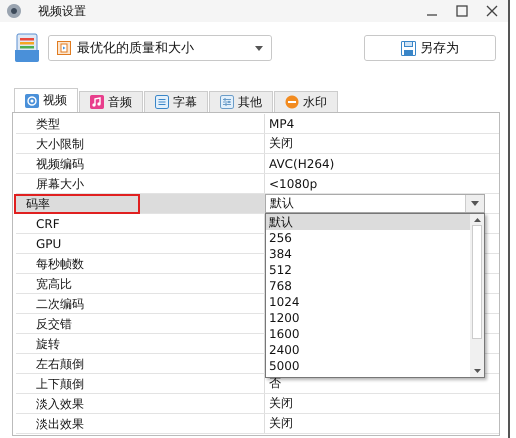 The height and width of the screenshot is (438, 516). I want to click on property-name: 旋转, so click(48, 344).